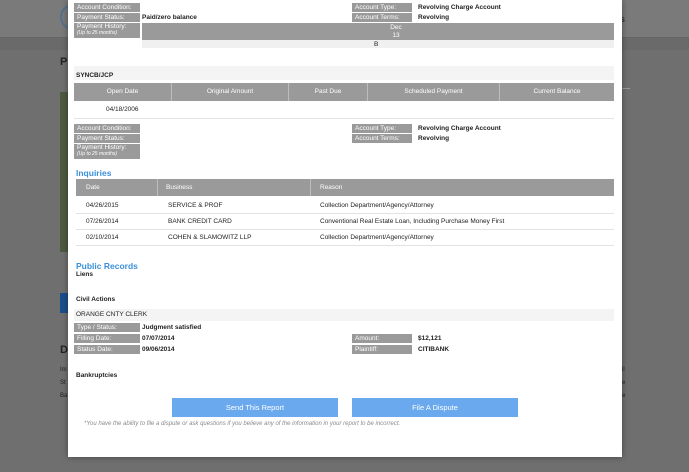  I want to click on account-terms-label: Account Terms:, so click(382, 17).